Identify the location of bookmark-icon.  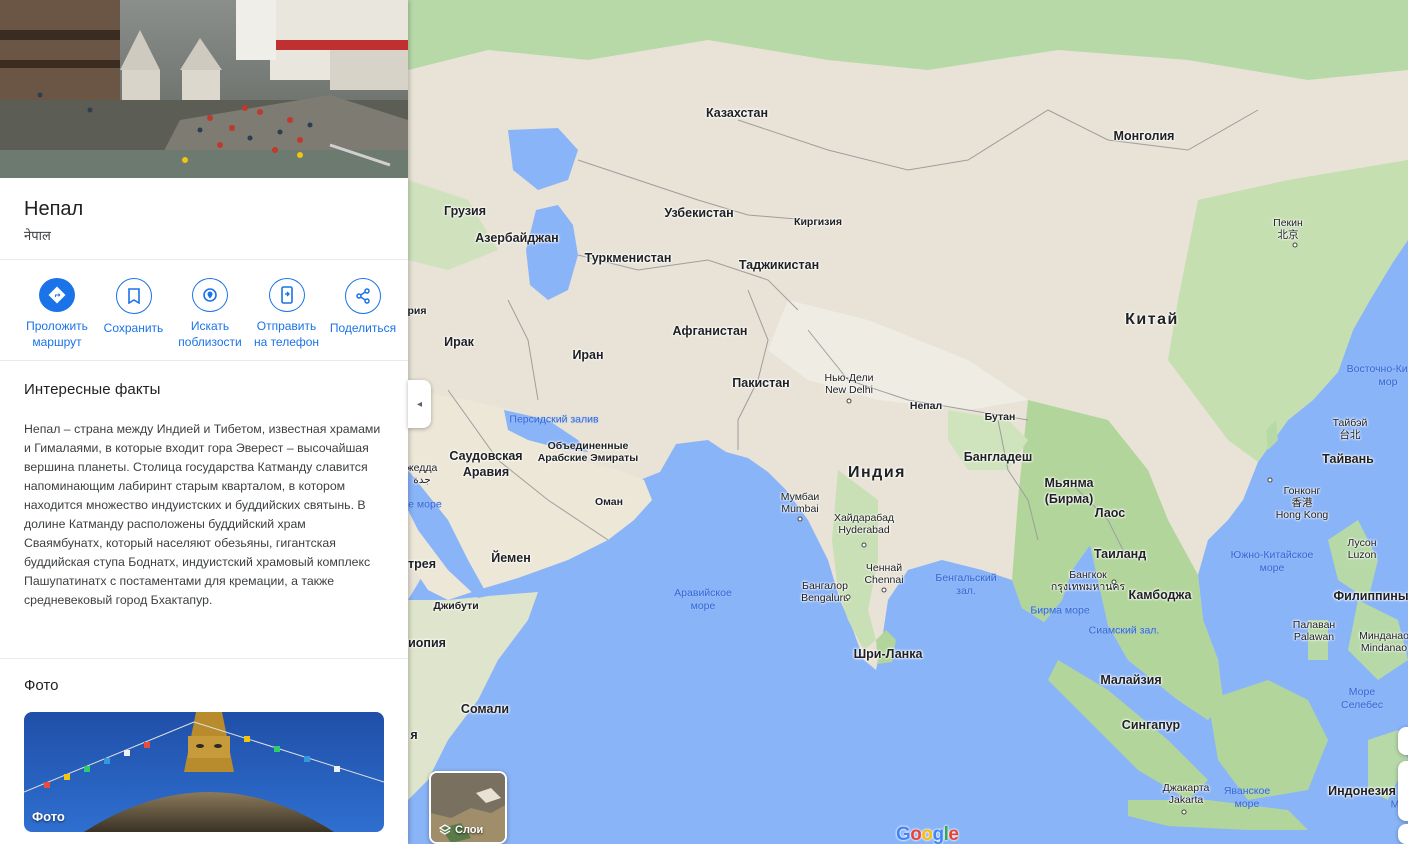
(133, 296).